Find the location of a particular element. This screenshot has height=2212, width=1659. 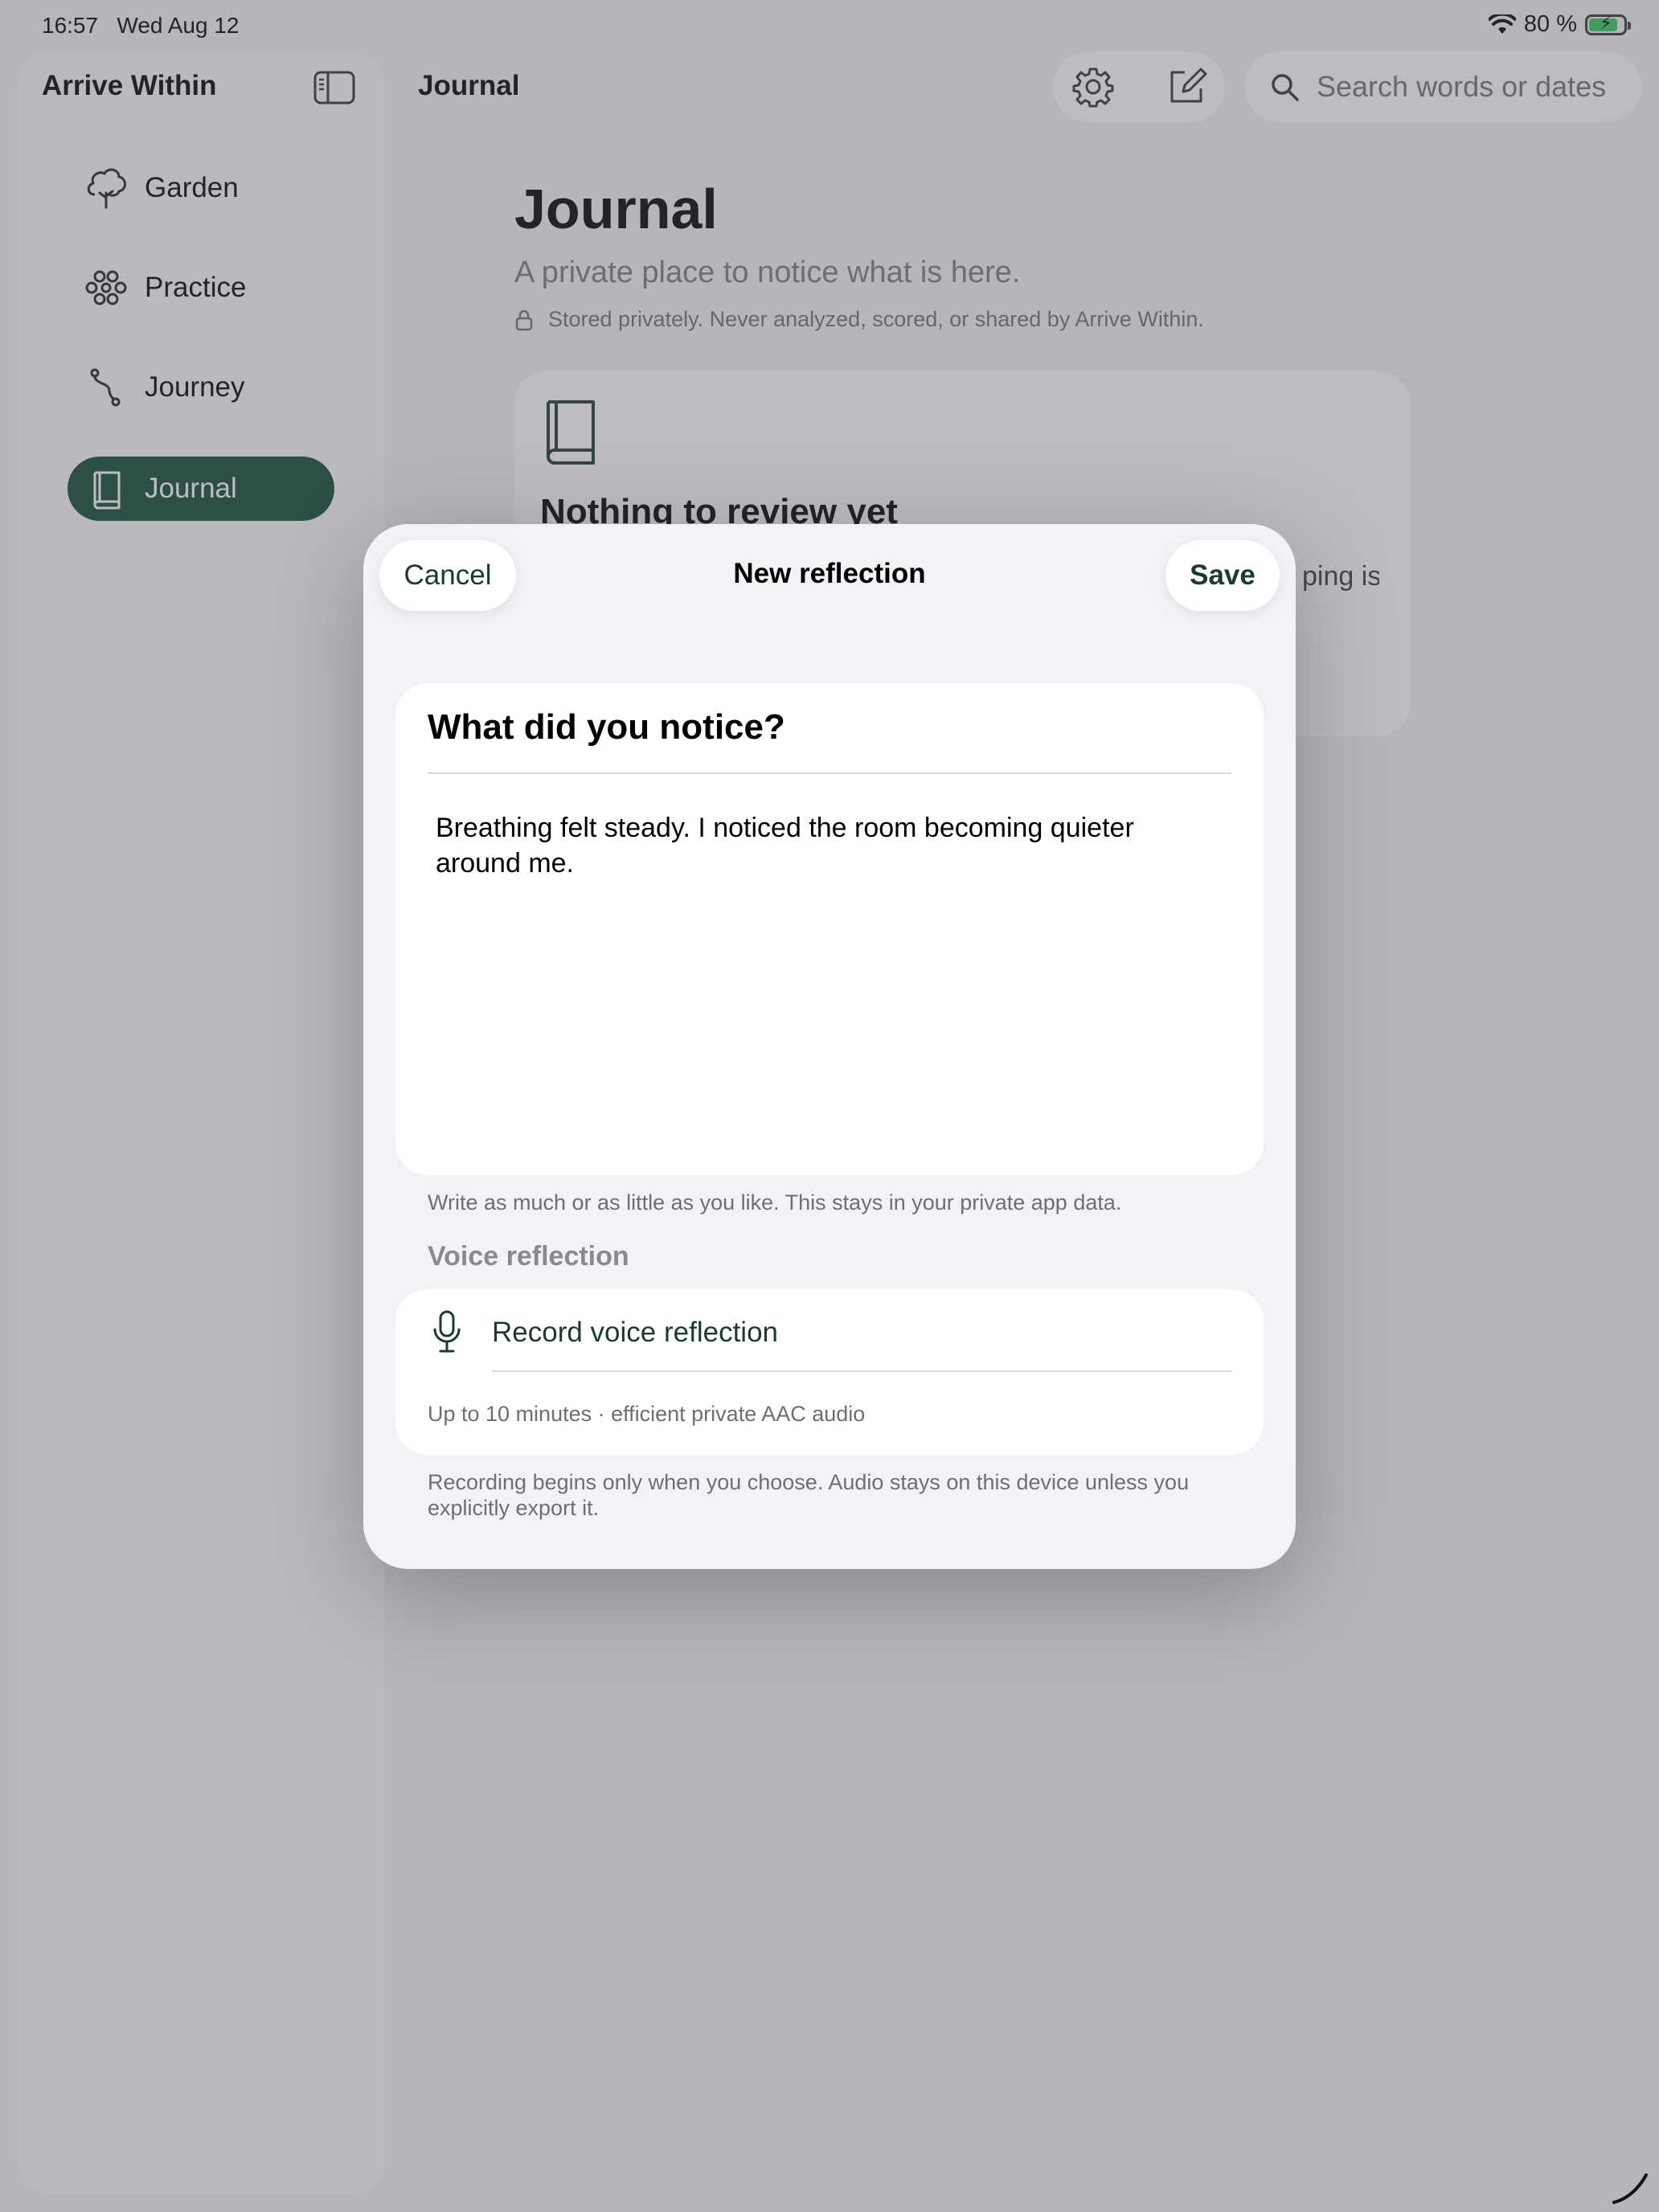

sheet-title: New reflection is located at coordinates (829, 573).